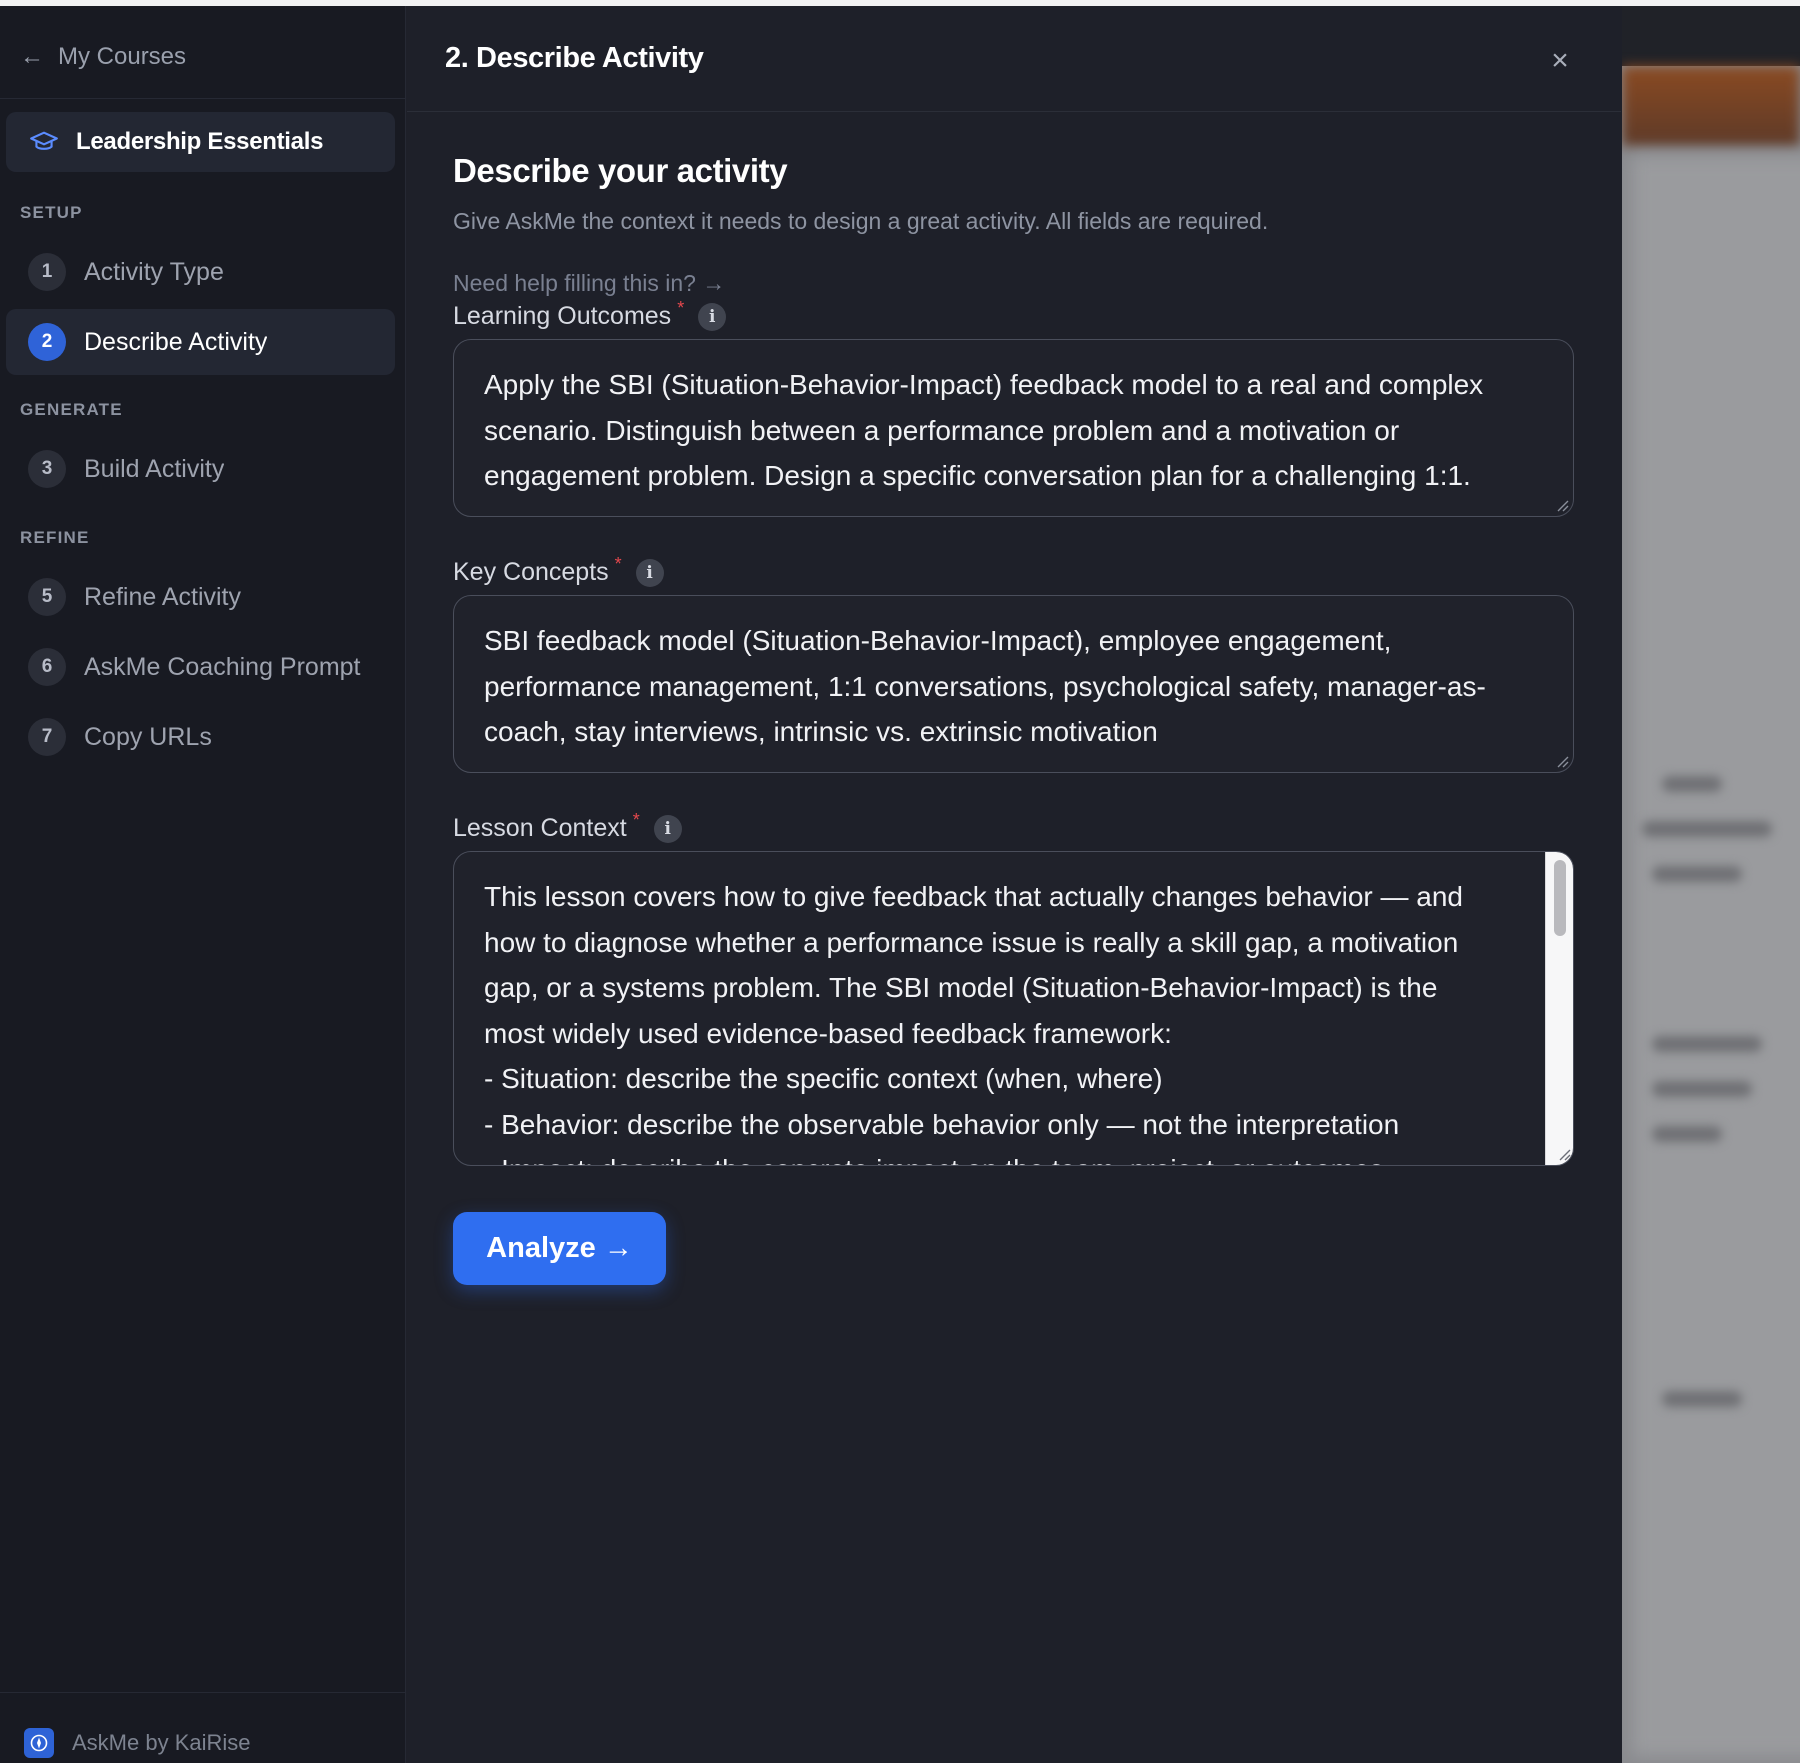 This screenshot has height=1763, width=1800. I want to click on panel-title: 2. Describe Activity, so click(574, 58).